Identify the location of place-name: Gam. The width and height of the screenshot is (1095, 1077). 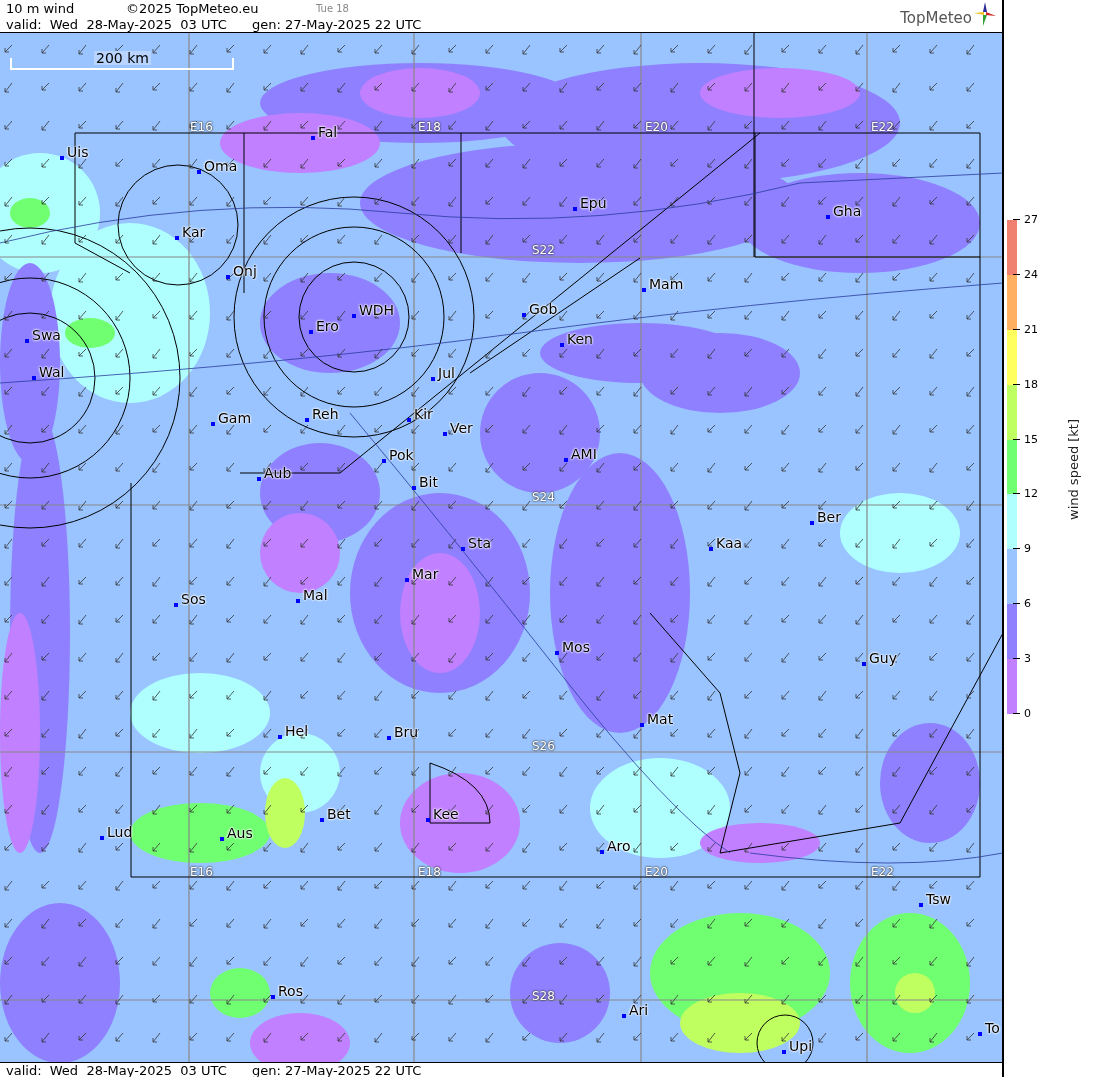
(235, 418).